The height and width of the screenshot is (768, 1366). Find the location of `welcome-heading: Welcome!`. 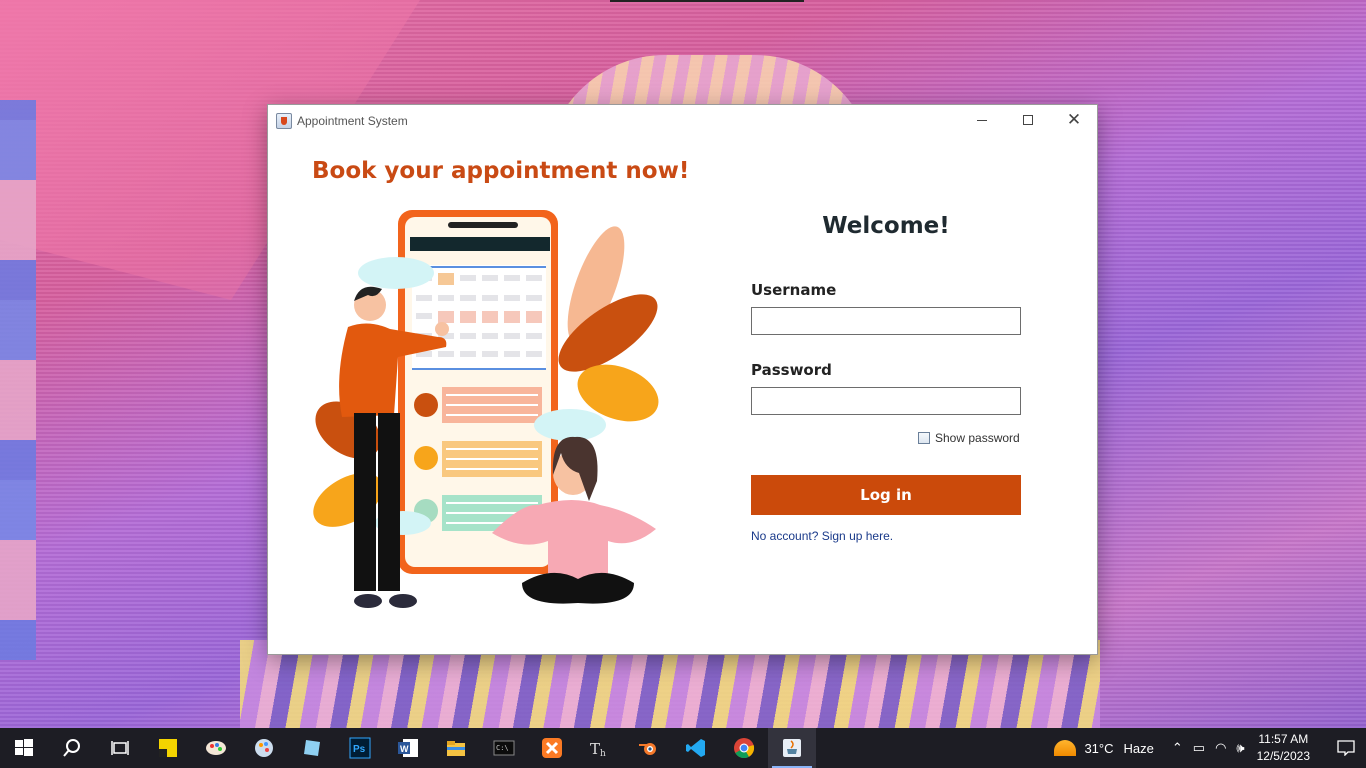

welcome-heading: Welcome! is located at coordinates (886, 226).